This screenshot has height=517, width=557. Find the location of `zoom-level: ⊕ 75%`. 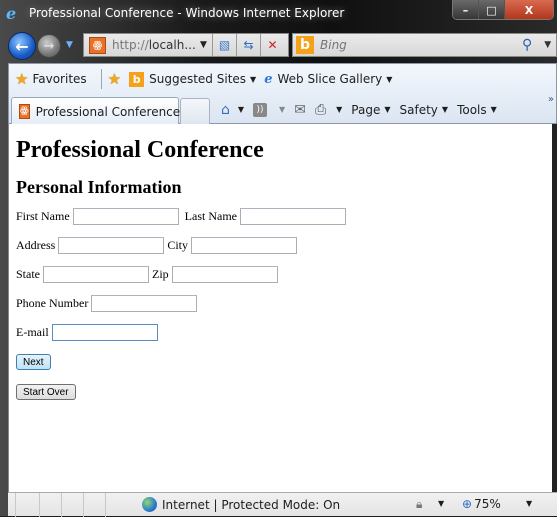

zoom-level: ⊕ 75% is located at coordinates (481, 504).